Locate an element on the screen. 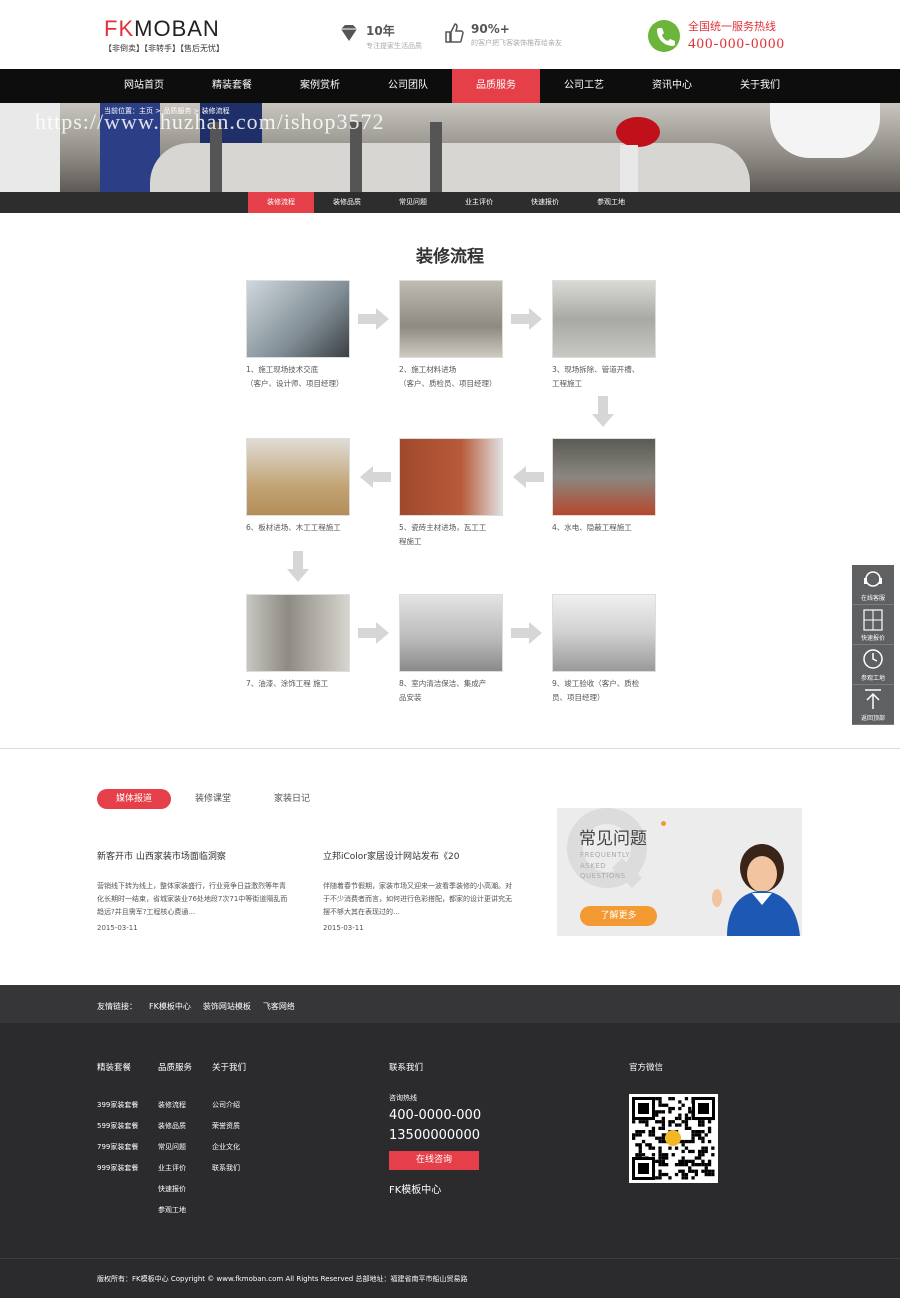 This screenshot has width=900, height=1298. subnav-item: 装修流程 is located at coordinates (281, 202).